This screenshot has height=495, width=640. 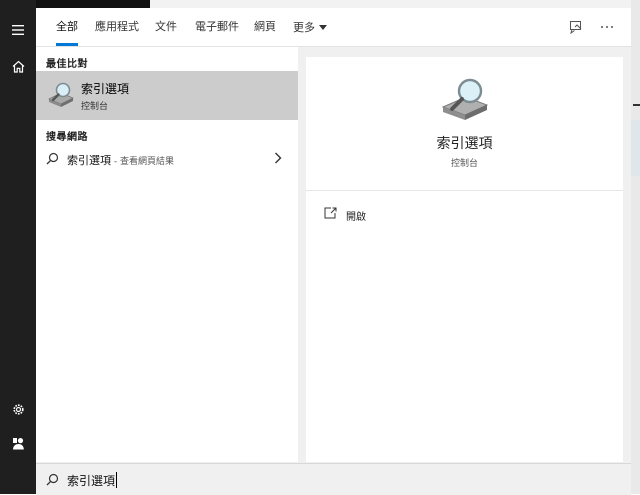 I want to click on tab-label: 網頁, so click(x=265, y=26).